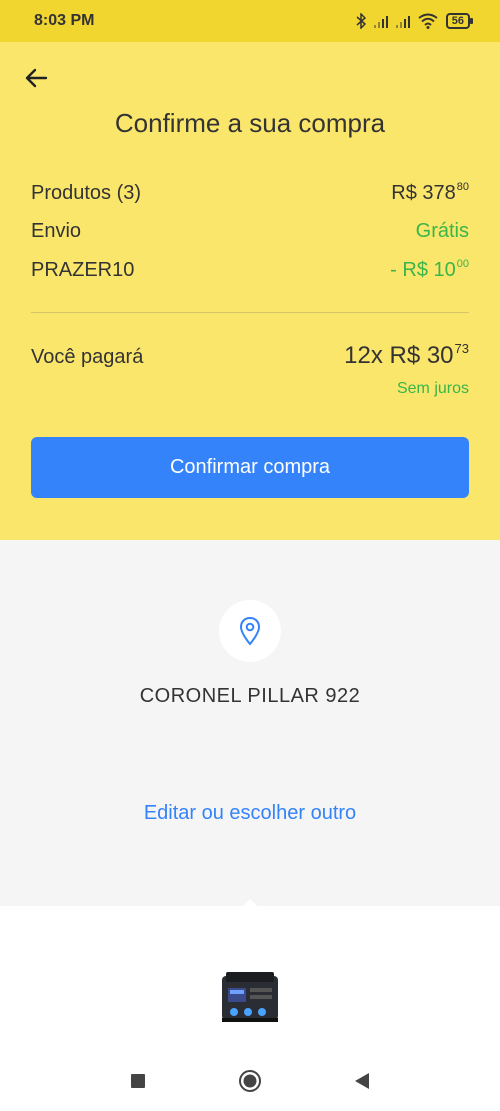 The image size is (500, 1111). I want to click on nav-recents-icon, so click(138, 1080).